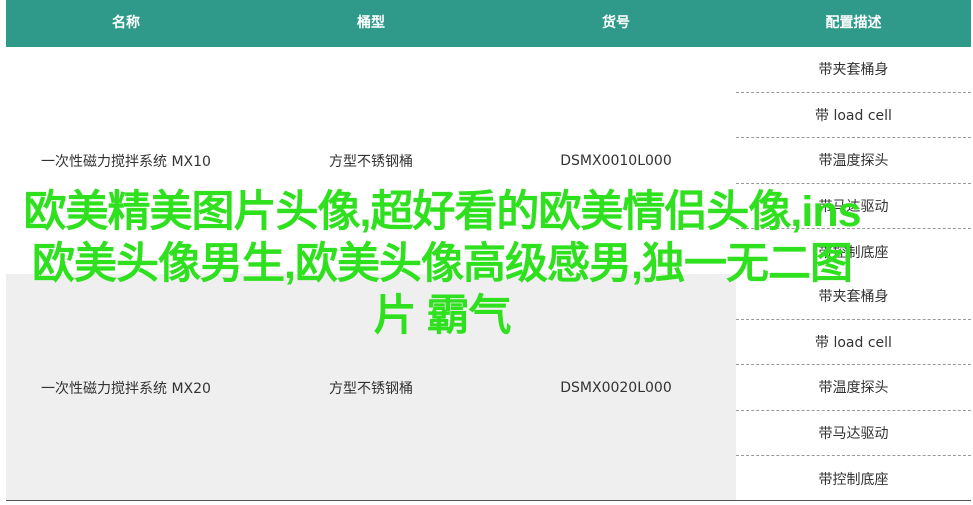 This screenshot has height=505, width=973. Describe the element at coordinates (853, 23) in the screenshot. I see `header-config: 配置描述` at that location.